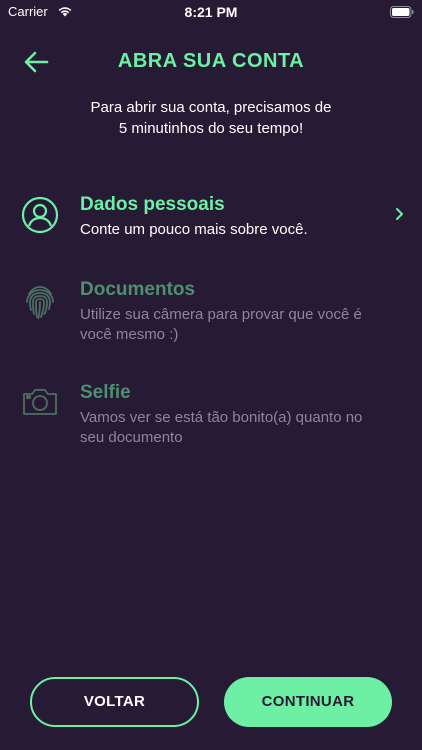  What do you see at coordinates (40, 215) in the screenshot?
I see `user-icon` at bounding box center [40, 215].